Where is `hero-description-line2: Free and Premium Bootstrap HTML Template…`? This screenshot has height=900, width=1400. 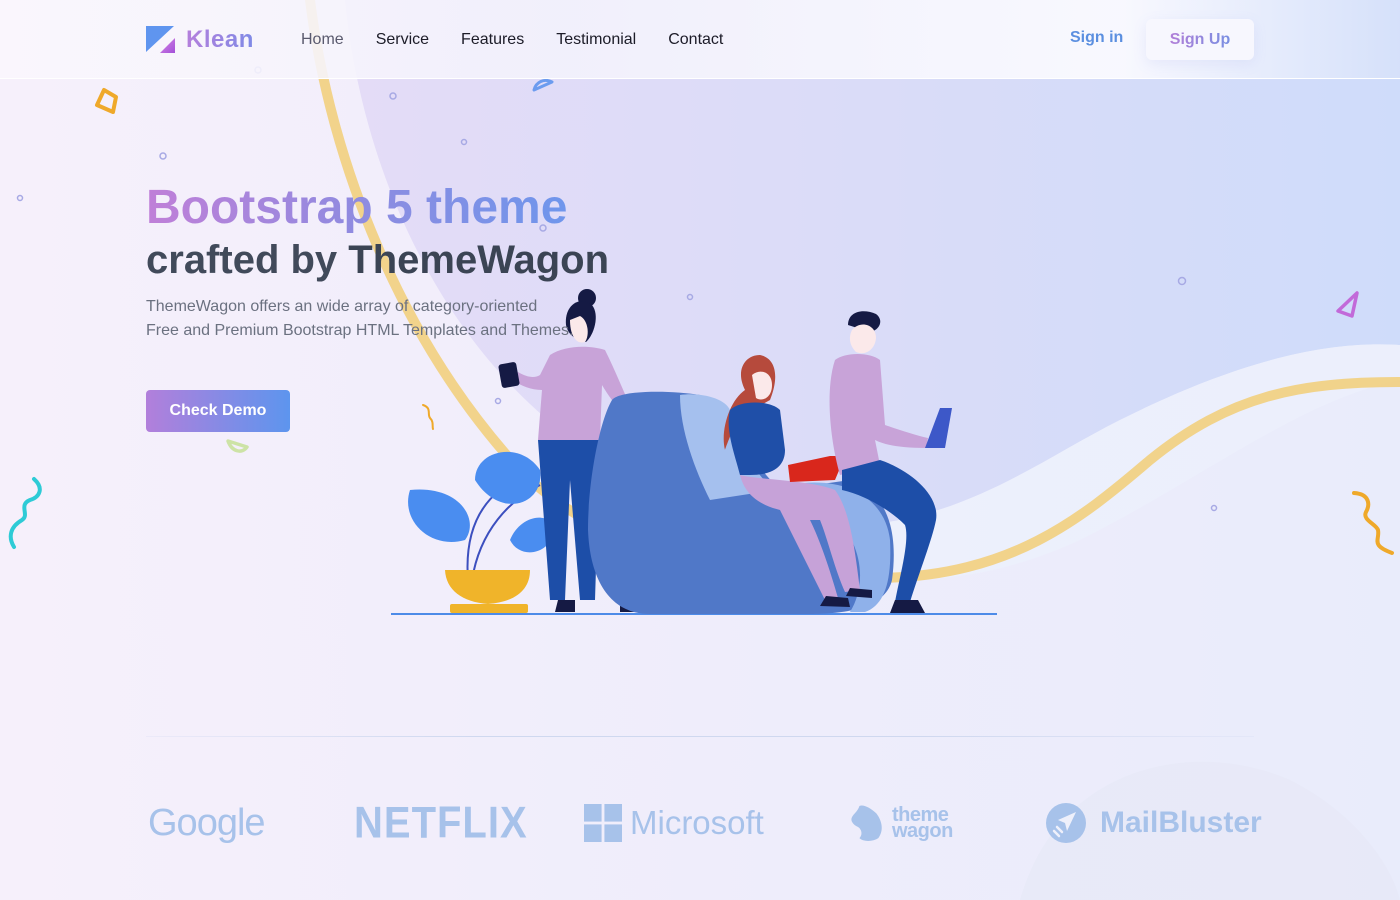 hero-description-line2: Free and Premium Bootstrap HTML Template… is located at coordinates (360, 330).